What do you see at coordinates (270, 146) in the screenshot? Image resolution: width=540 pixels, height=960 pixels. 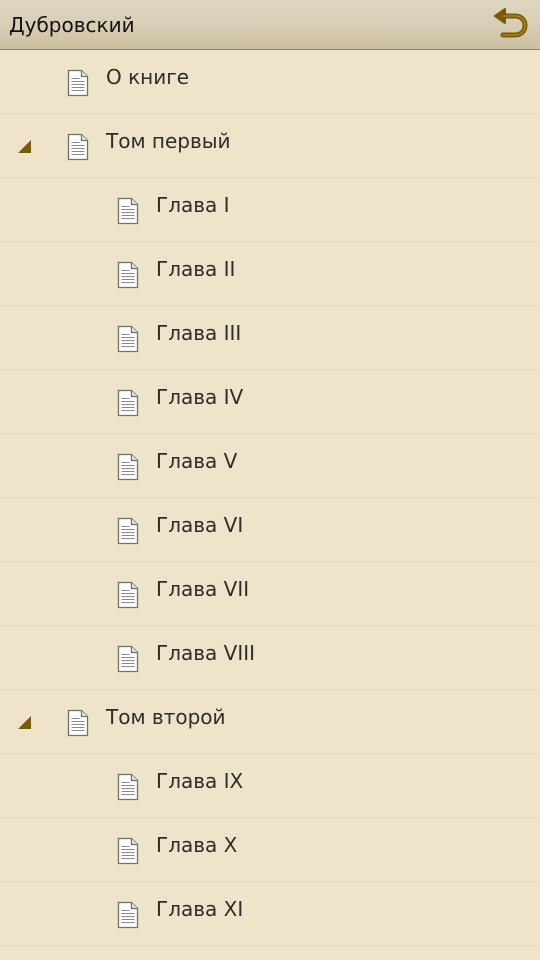 I see `toc-section-row: Том первый` at bounding box center [270, 146].